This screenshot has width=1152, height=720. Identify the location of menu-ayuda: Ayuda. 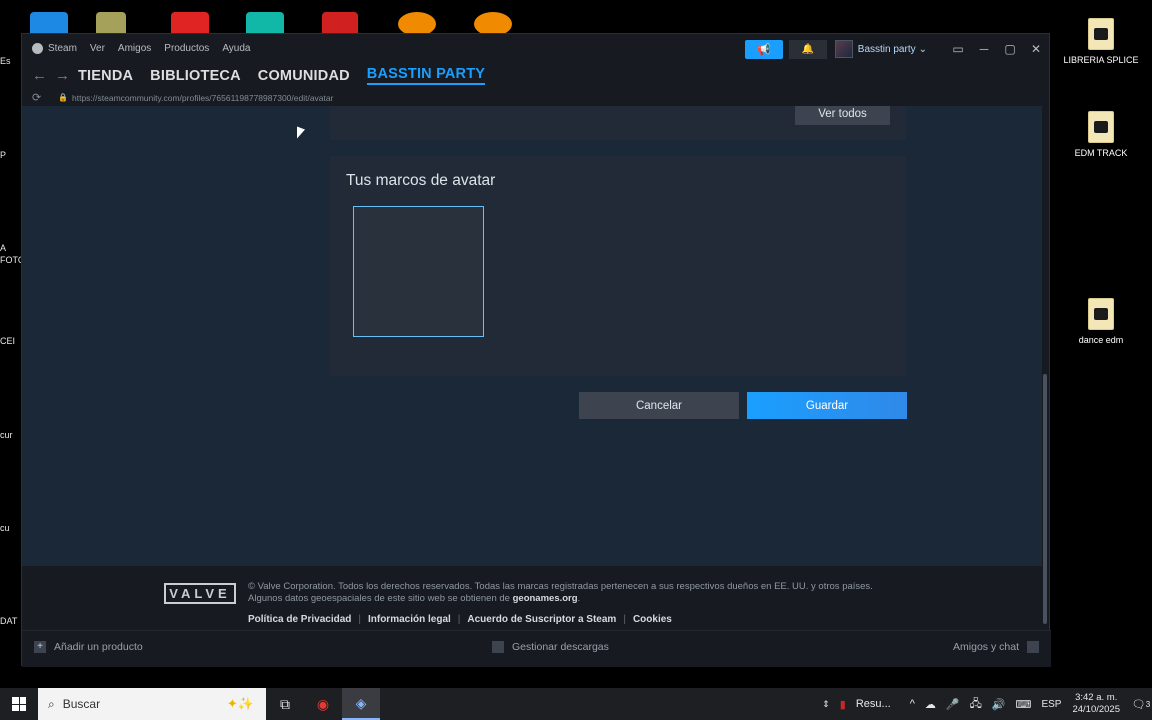
(236, 48).